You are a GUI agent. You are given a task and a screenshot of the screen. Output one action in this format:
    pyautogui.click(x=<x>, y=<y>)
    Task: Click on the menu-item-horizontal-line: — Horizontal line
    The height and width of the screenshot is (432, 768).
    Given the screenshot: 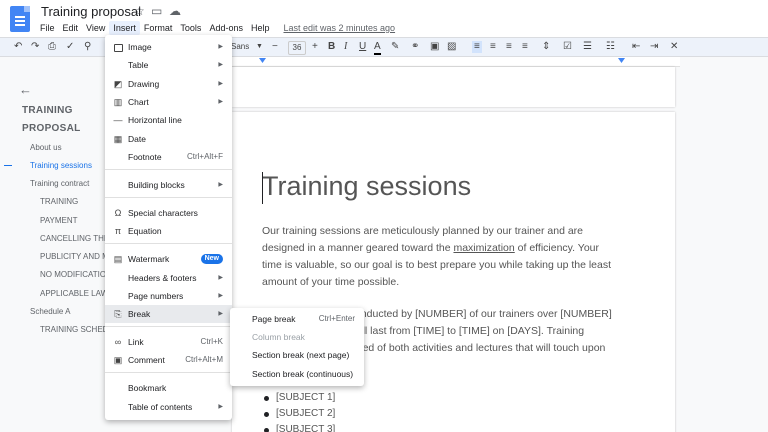 What is the action you would take?
    pyautogui.click(x=168, y=120)
    